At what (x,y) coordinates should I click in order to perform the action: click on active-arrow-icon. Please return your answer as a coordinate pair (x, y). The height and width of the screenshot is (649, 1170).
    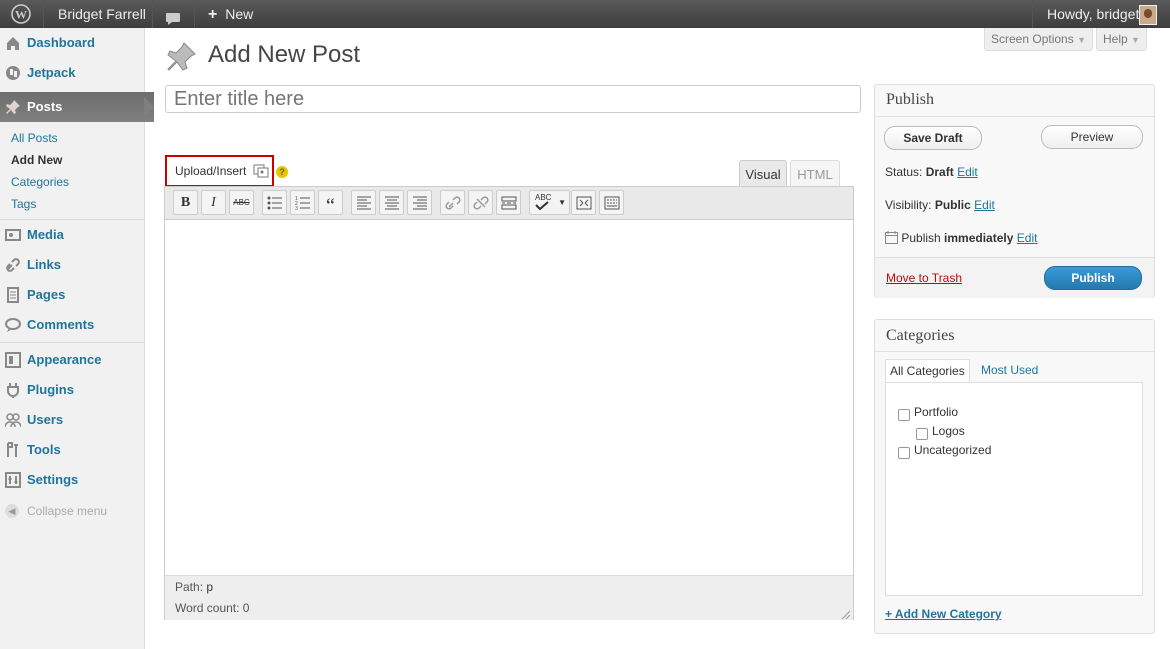
    Looking at the image, I should click on (149, 107).